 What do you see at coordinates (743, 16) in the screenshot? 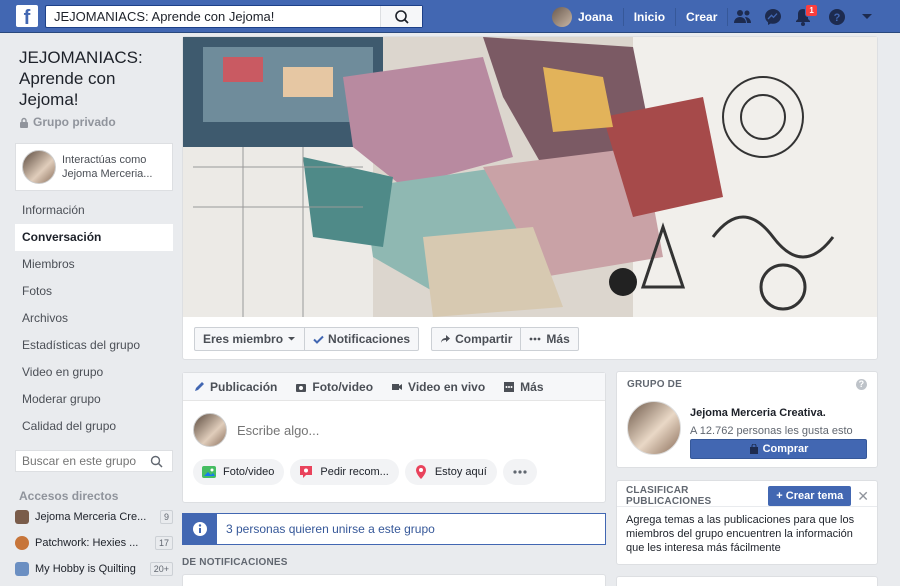
I see `friend-requests-button` at bounding box center [743, 16].